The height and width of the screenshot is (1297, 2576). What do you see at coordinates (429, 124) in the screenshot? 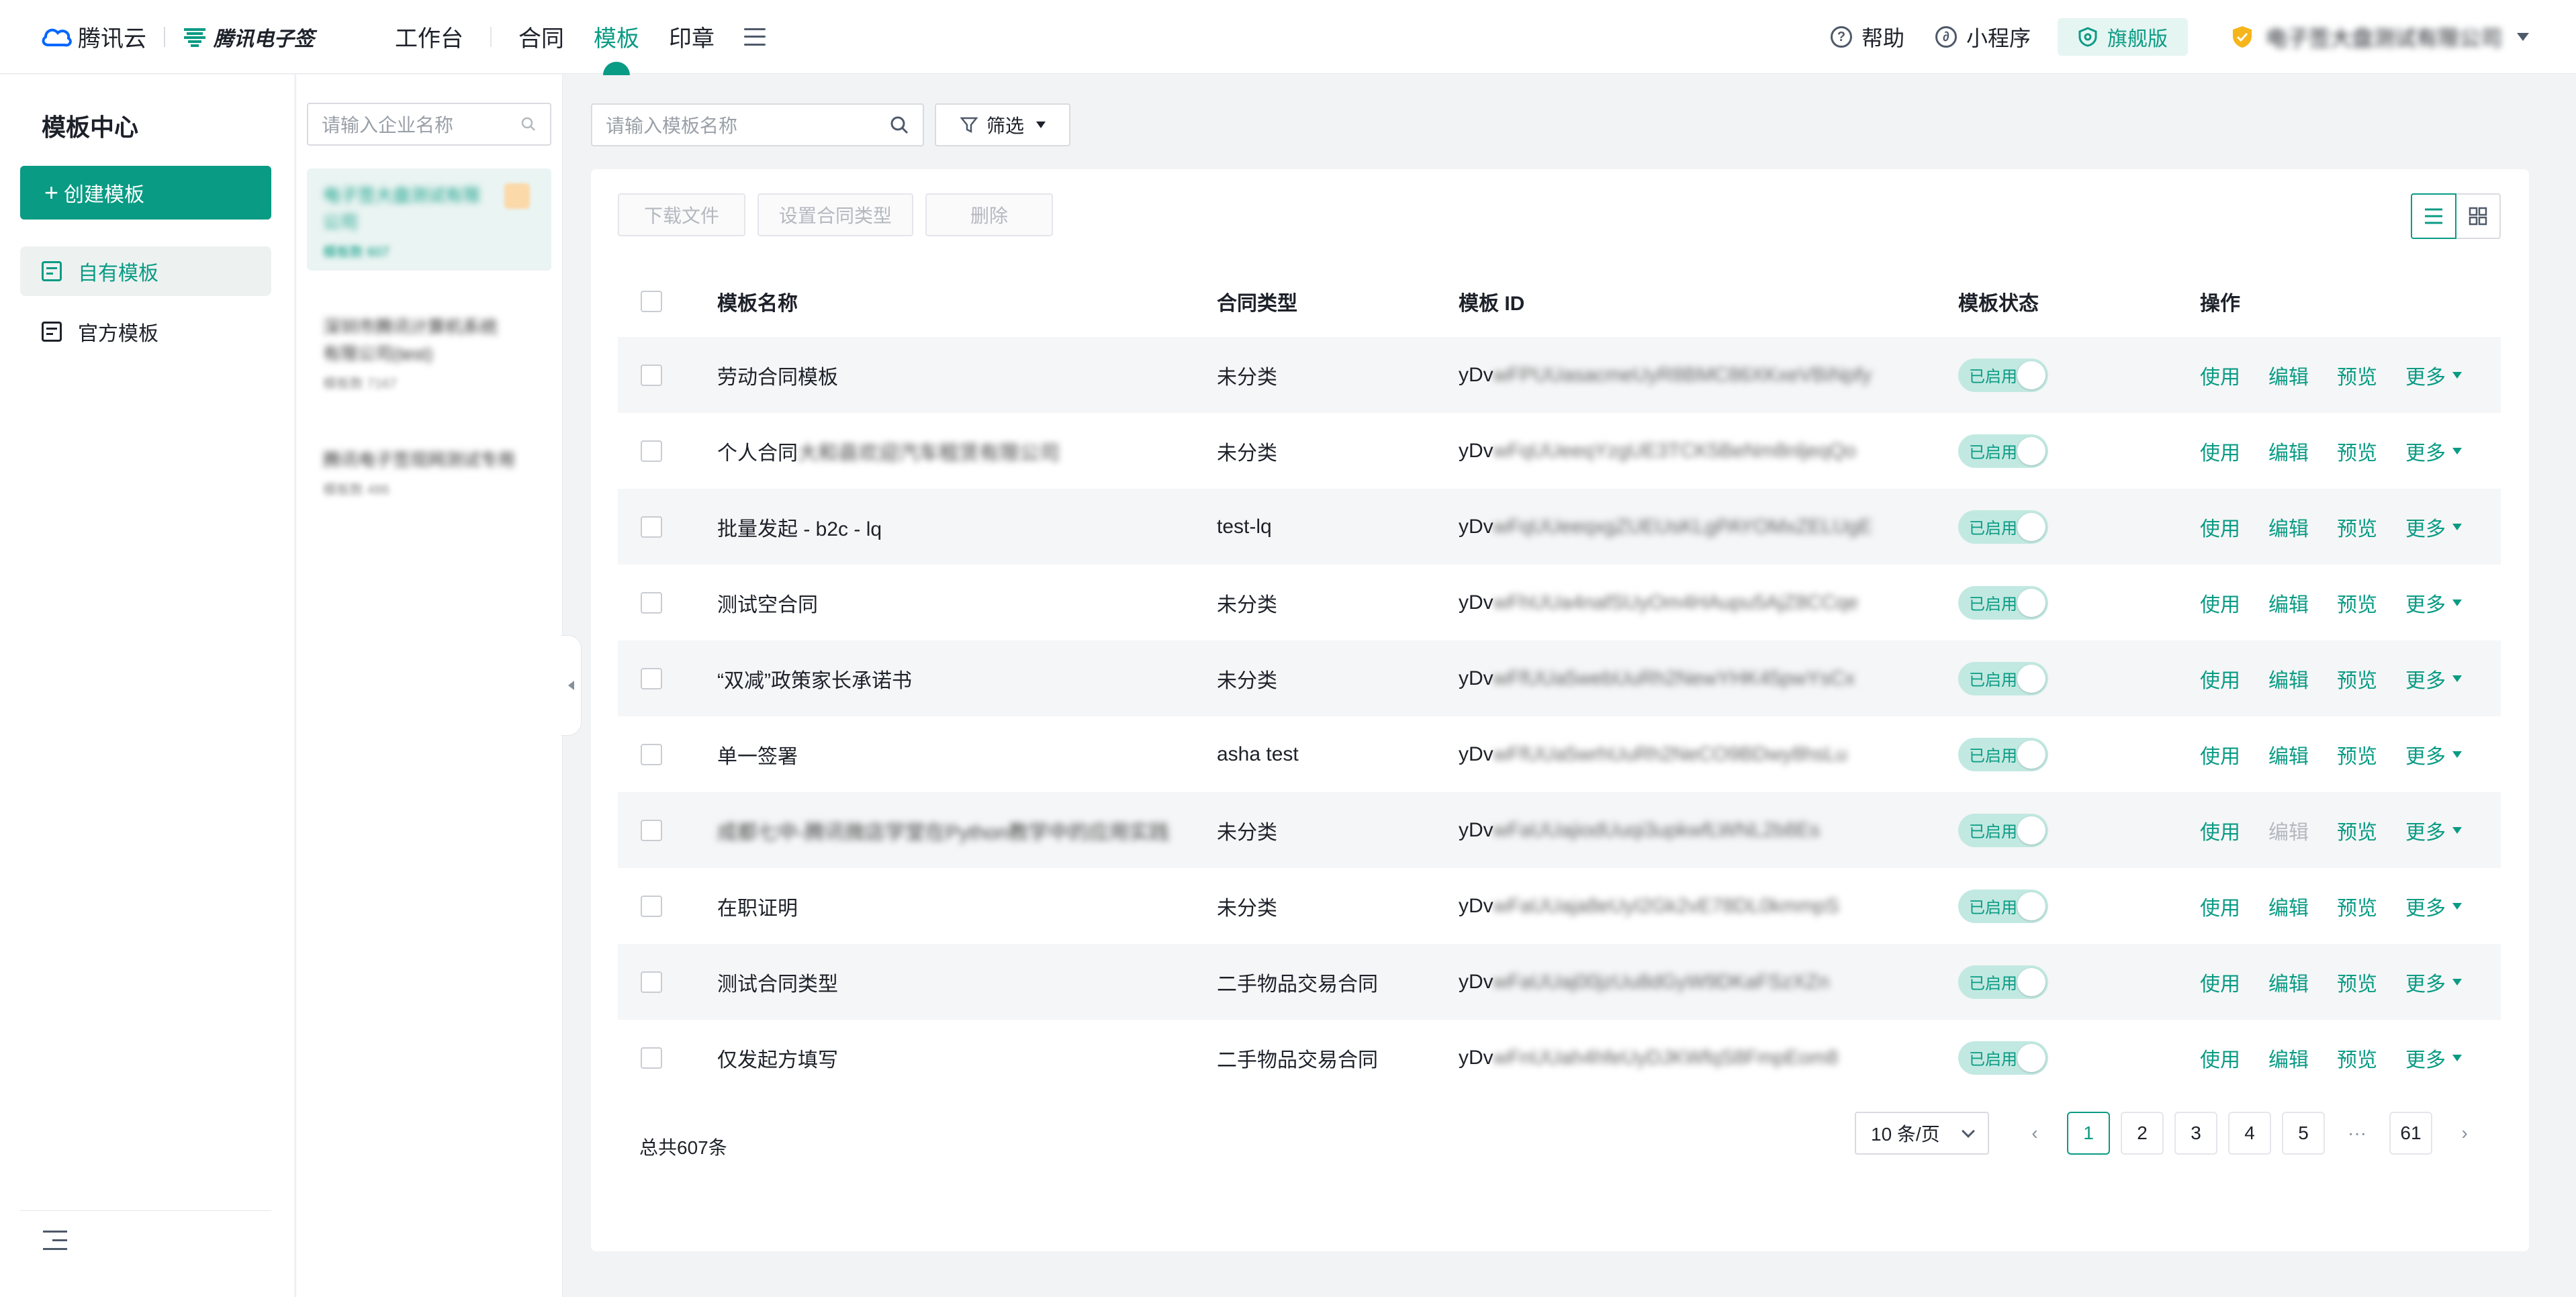
I see `company-search-input: 请输入企业名称` at bounding box center [429, 124].